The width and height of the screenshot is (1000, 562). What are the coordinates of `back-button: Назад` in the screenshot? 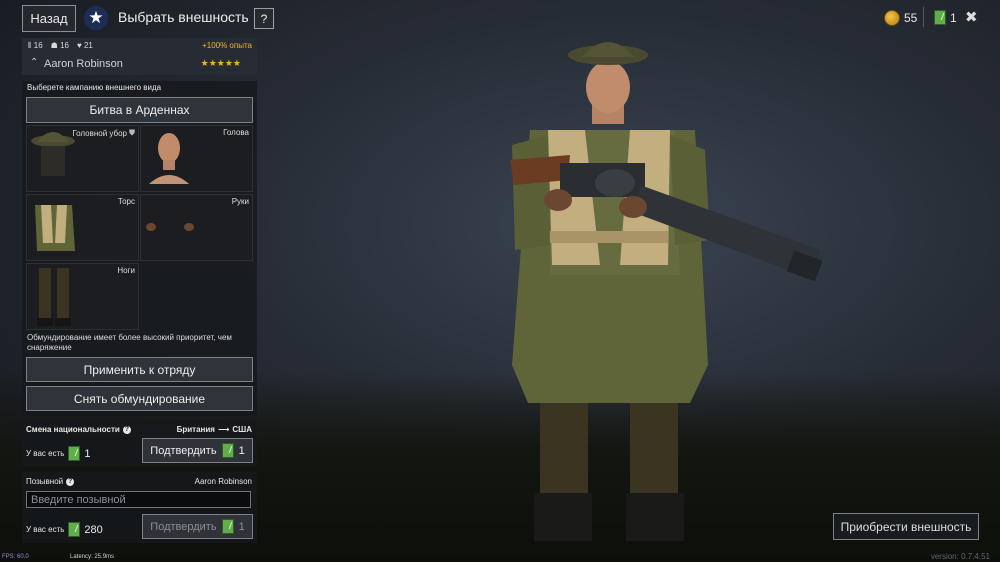 It's located at (49, 18).